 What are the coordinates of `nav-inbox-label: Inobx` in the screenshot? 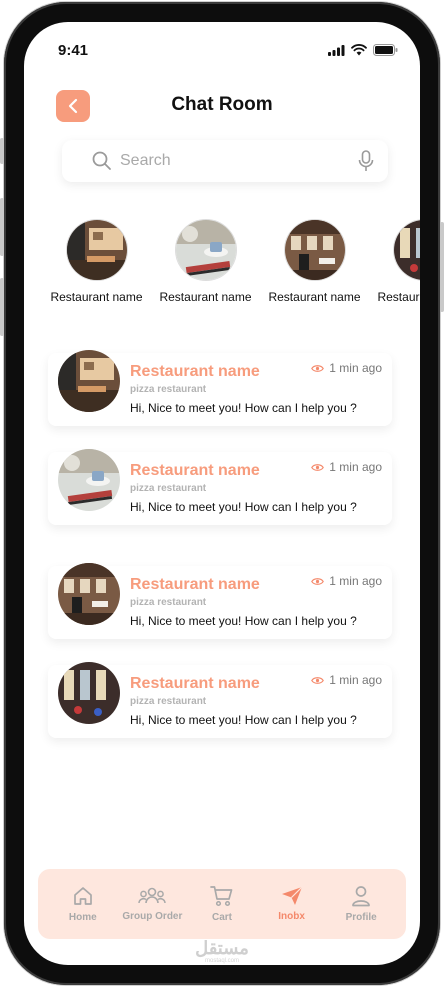 It's located at (291, 916).